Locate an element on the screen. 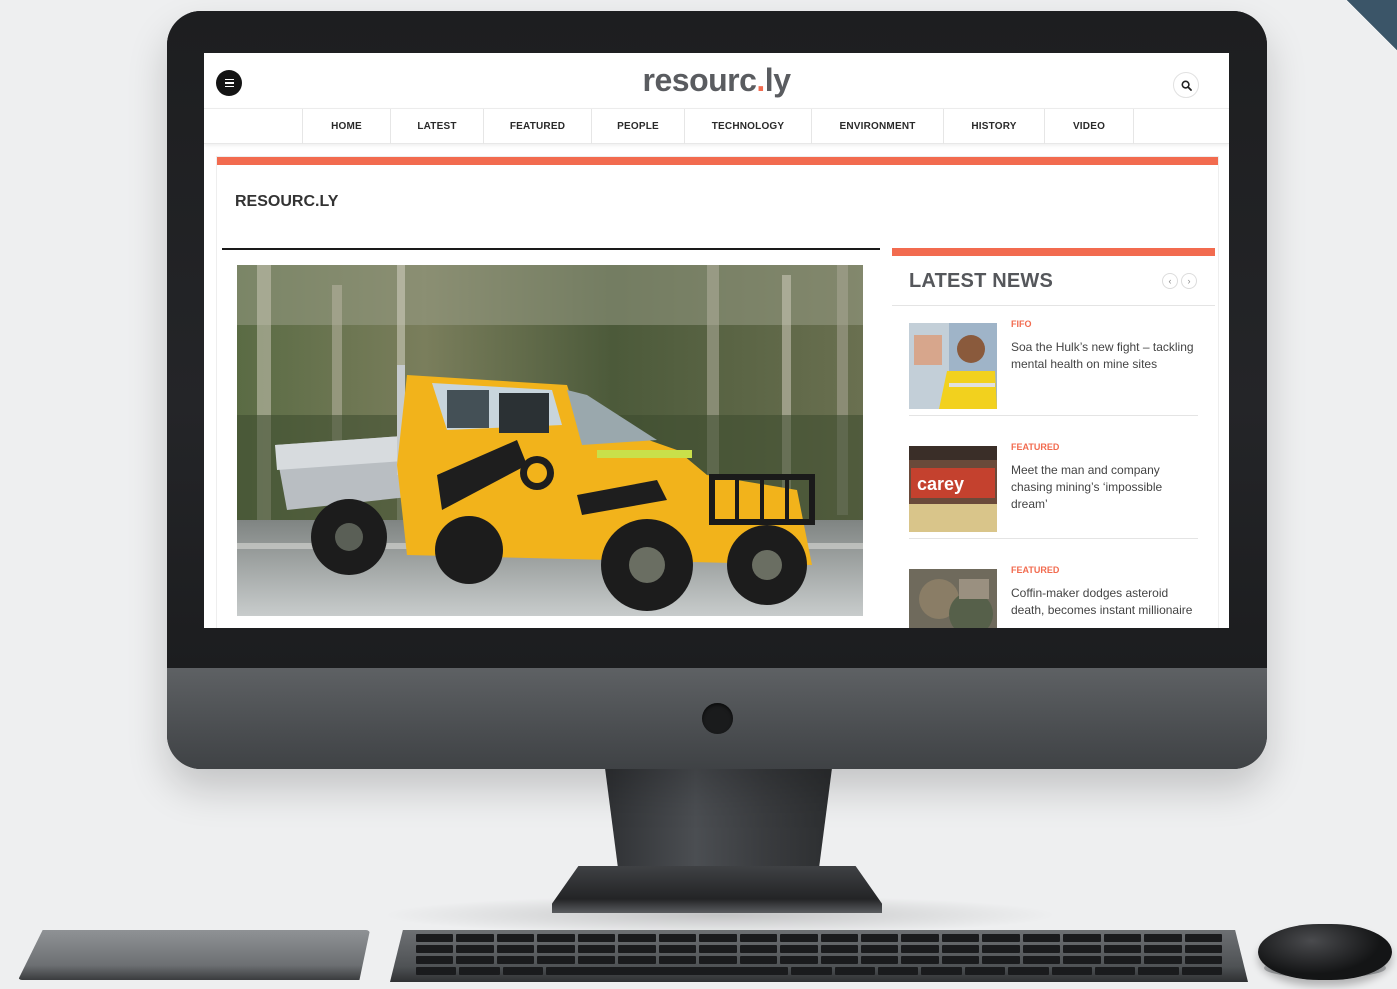 The image size is (1397, 989). nav-item-technology: TECHNOLOGY is located at coordinates (748, 126).